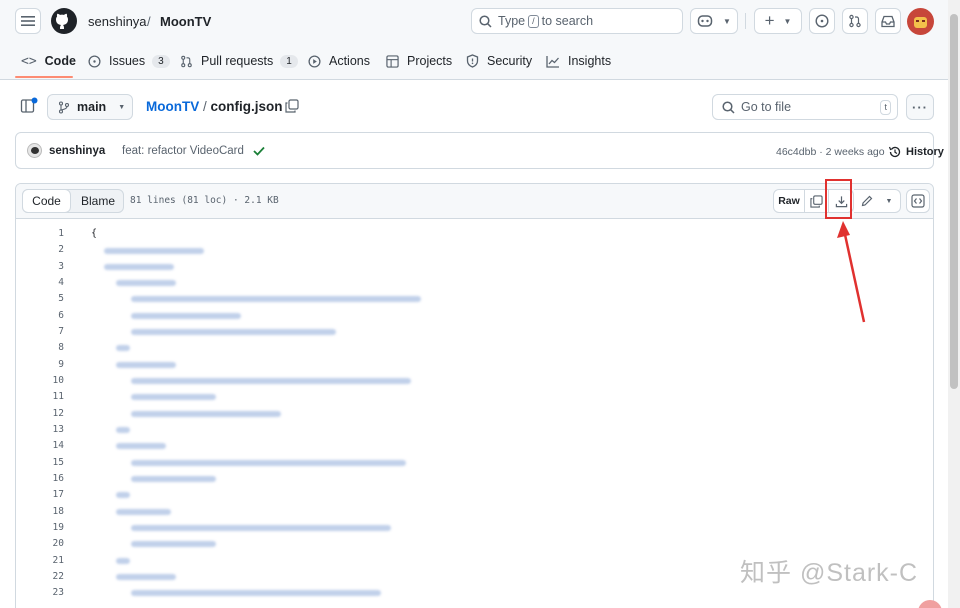  I want to click on line-number: 23, so click(58, 592).